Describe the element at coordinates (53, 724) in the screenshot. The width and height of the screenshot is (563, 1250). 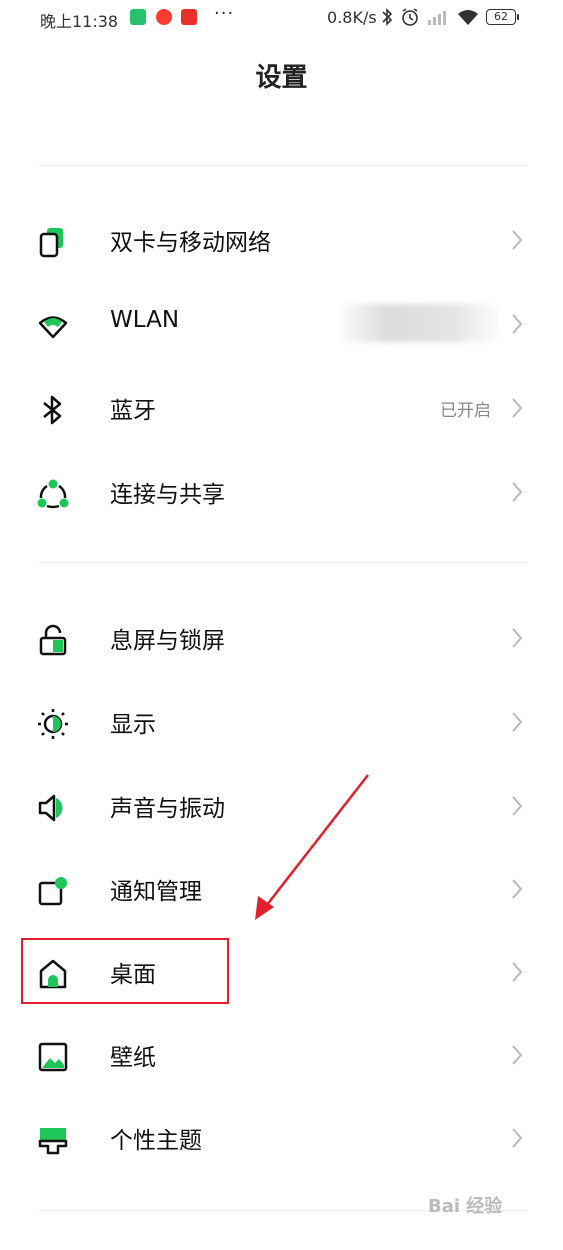
I see `brightness-icon` at that location.